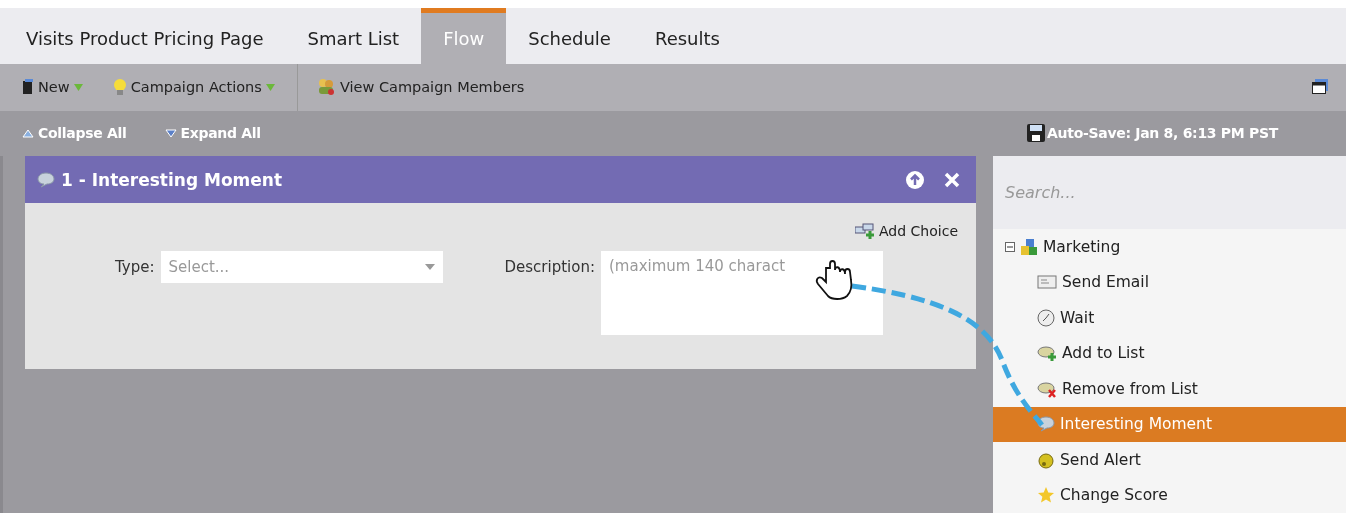 The height and width of the screenshot is (513, 1346). What do you see at coordinates (1046, 495) in the screenshot?
I see `star-icon` at bounding box center [1046, 495].